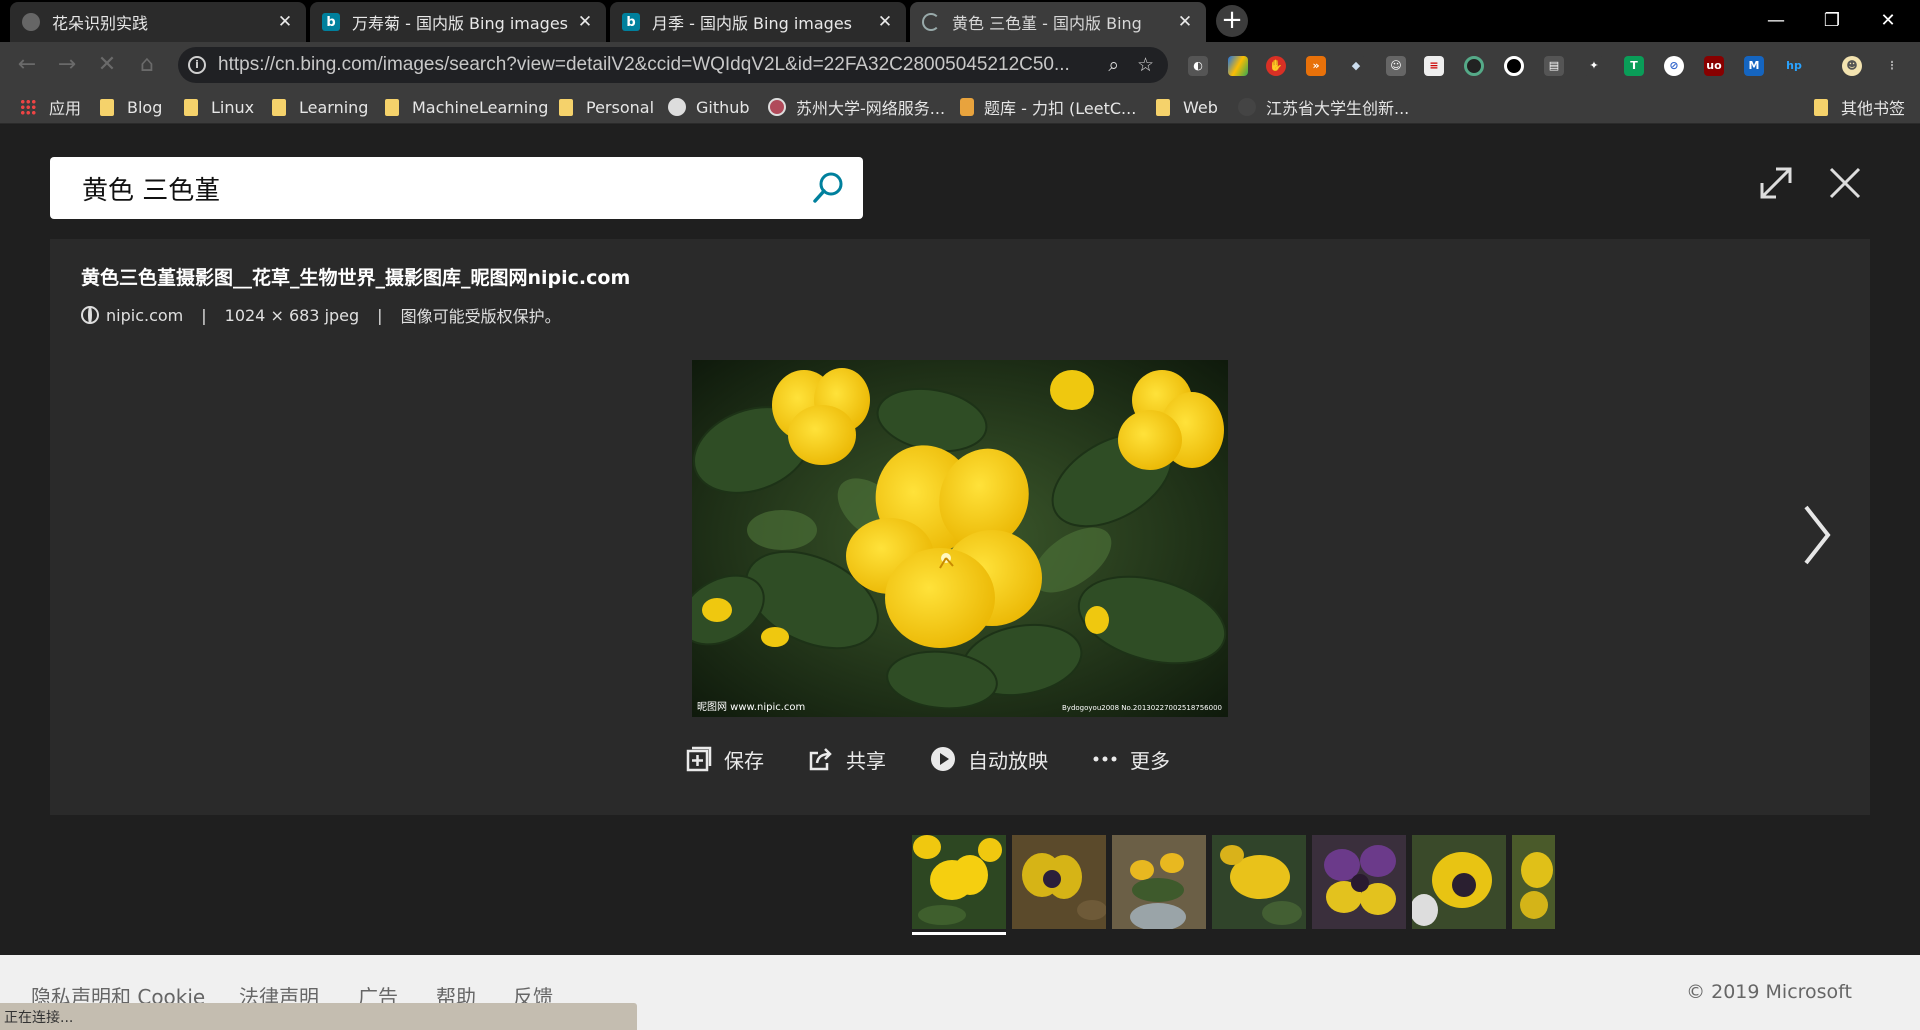 The width and height of the screenshot is (1920, 1030). Describe the element at coordinates (446, 188) in the screenshot. I see `search-input: 黄色 三色堇` at that location.